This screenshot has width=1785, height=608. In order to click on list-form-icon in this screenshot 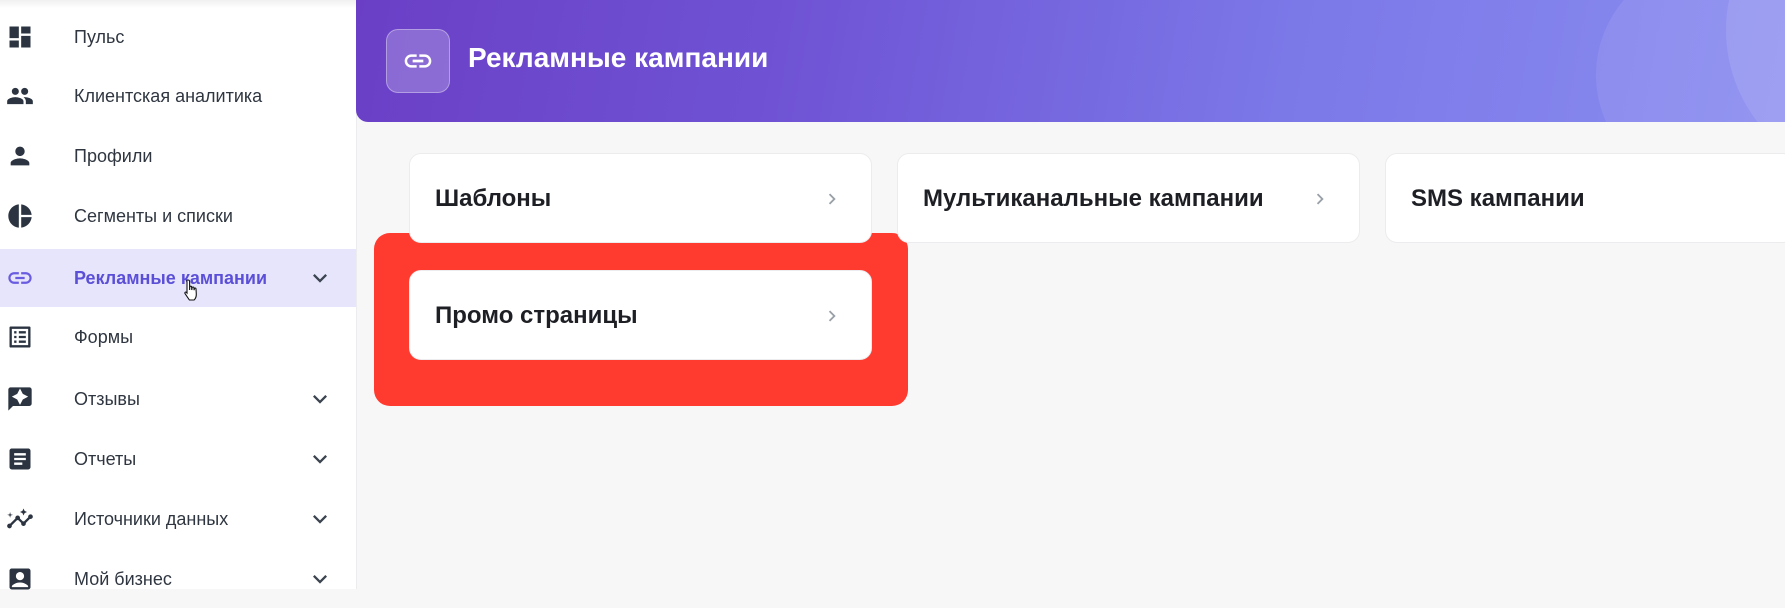, I will do `click(20, 337)`.